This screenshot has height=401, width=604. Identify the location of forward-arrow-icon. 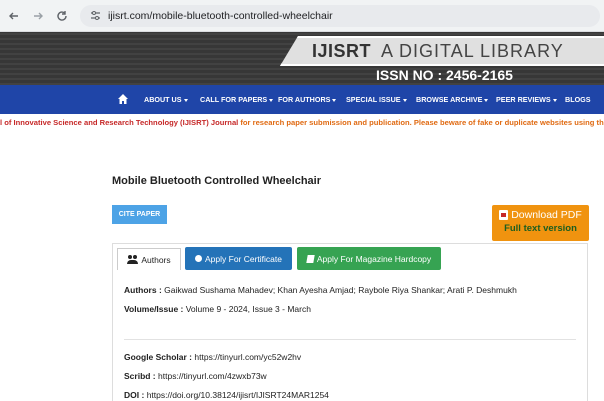
(38, 16).